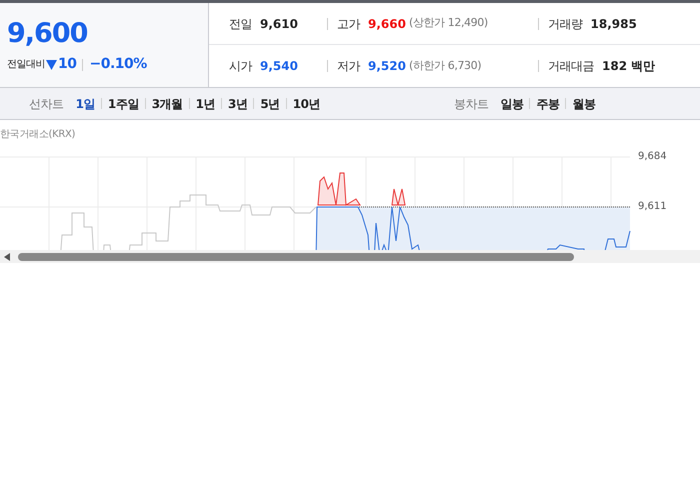 Image resolution: width=700 pixels, height=490 pixels. What do you see at coordinates (348, 24) in the screenshot?
I see `stat-label: 고가` at bounding box center [348, 24].